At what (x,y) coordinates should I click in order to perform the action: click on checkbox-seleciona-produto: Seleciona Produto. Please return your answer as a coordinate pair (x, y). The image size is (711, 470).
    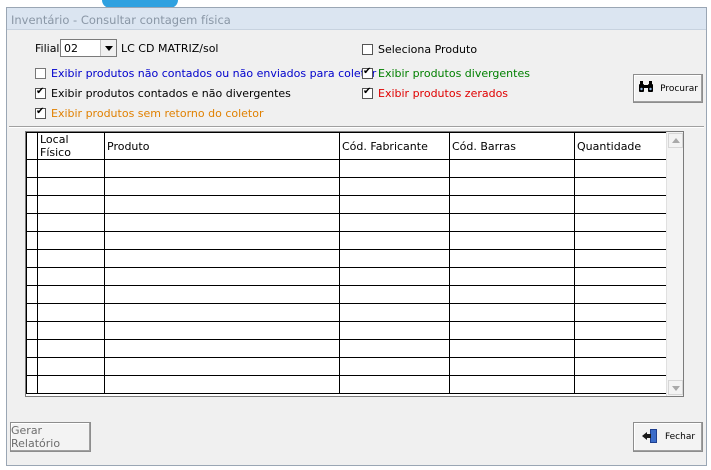
    Looking at the image, I should click on (419, 49).